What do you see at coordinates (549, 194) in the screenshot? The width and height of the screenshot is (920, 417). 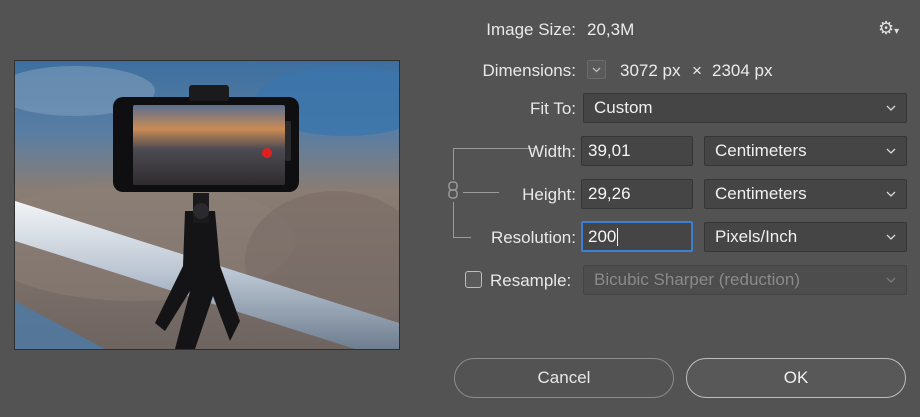 I see `height-label: Height:` at bounding box center [549, 194].